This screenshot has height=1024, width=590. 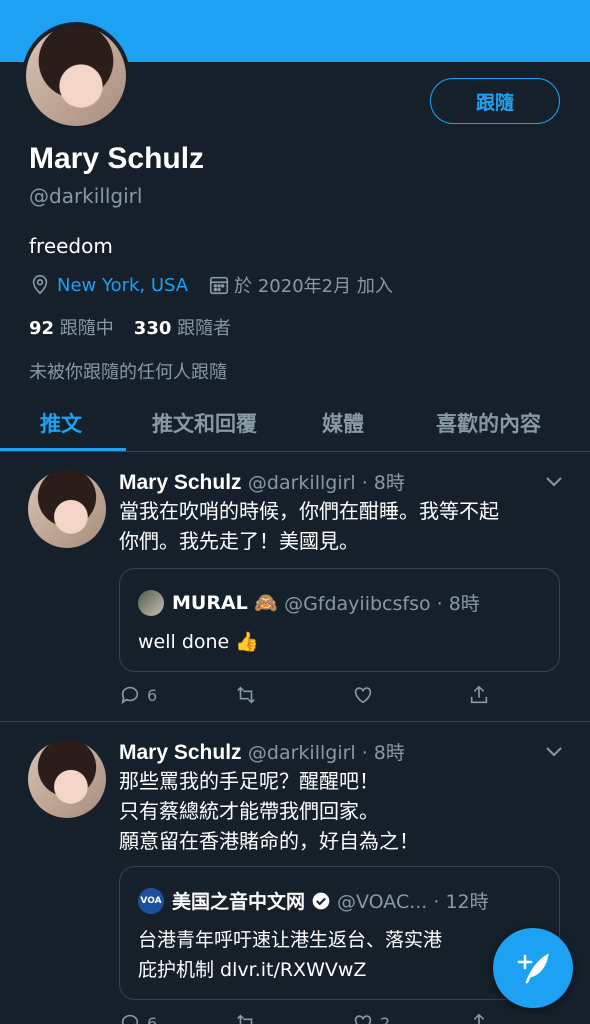 What do you see at coordinates (488, 423) in the screenshot?
I see `tab-likes: 喜歡的內容` at bounding box center [488, 423].